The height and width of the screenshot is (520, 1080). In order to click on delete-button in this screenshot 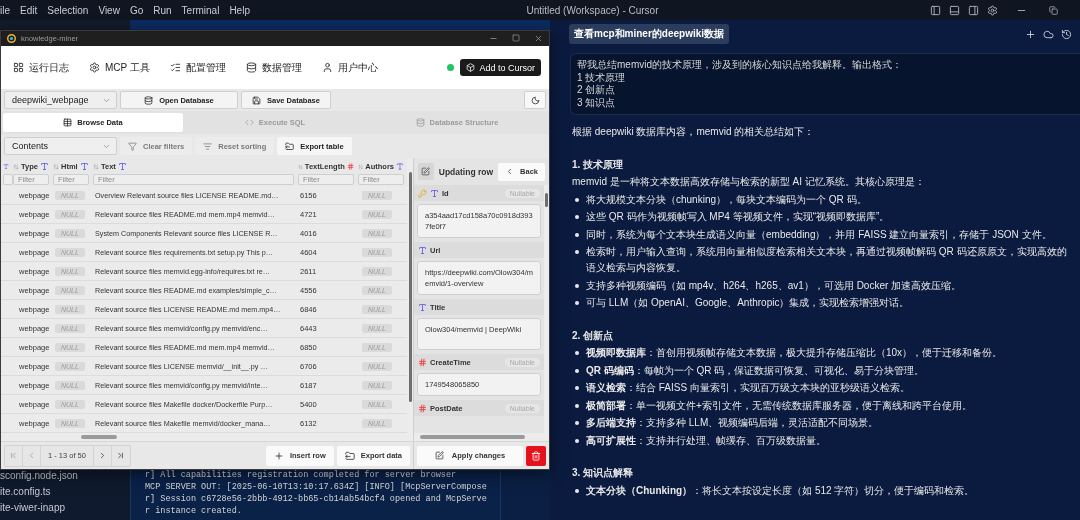, I will do `click(536, 455)`.